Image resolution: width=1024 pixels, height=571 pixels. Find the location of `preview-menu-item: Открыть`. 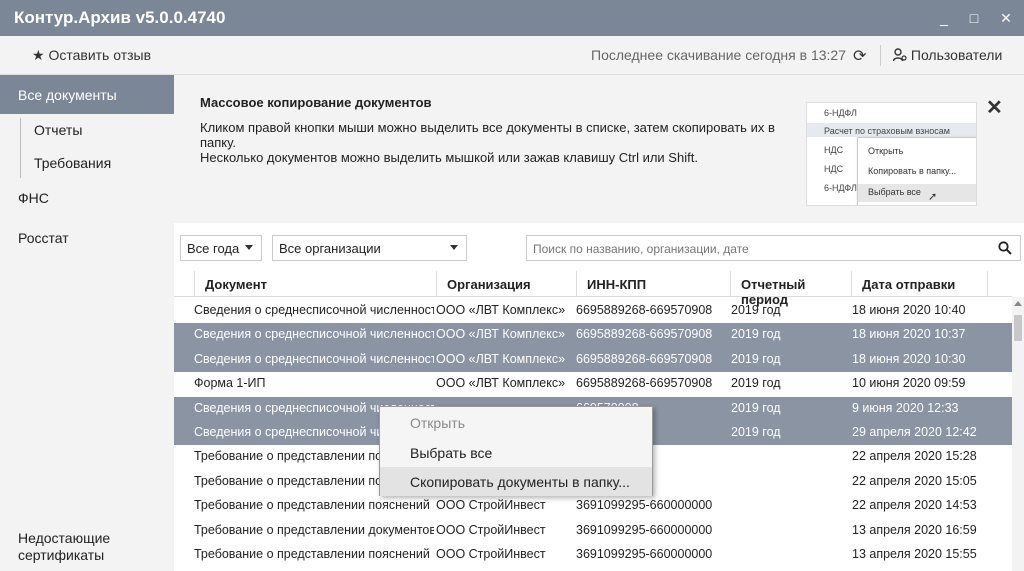

preview-menu-item: Открыть is located at coordinates (886, 151).